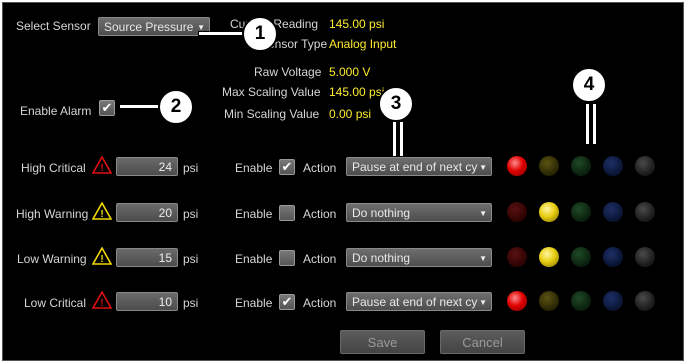  I want to click on enable-alarm-label: Enable Alarm, so click(56, 111).